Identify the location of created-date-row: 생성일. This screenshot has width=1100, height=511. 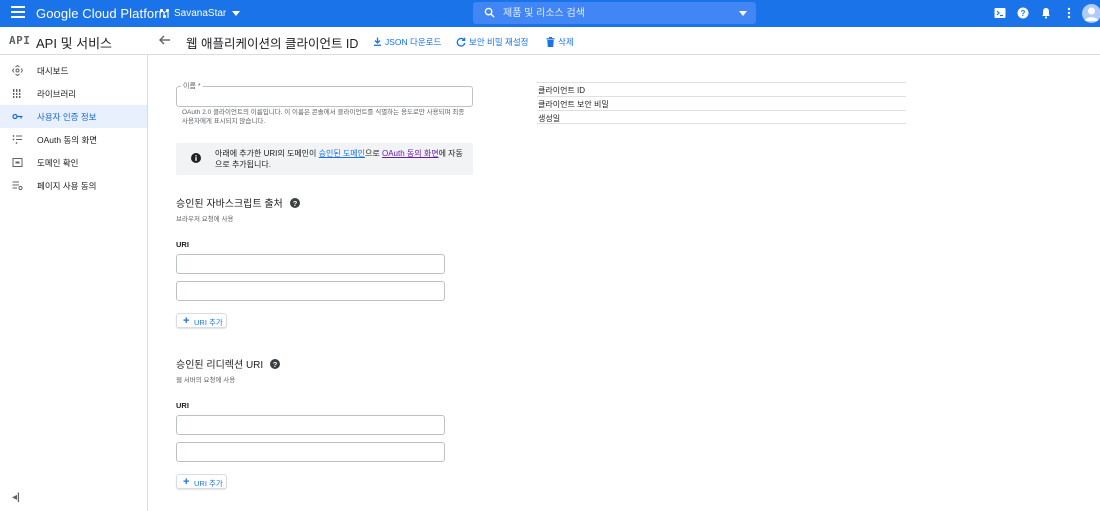
(721, 117).